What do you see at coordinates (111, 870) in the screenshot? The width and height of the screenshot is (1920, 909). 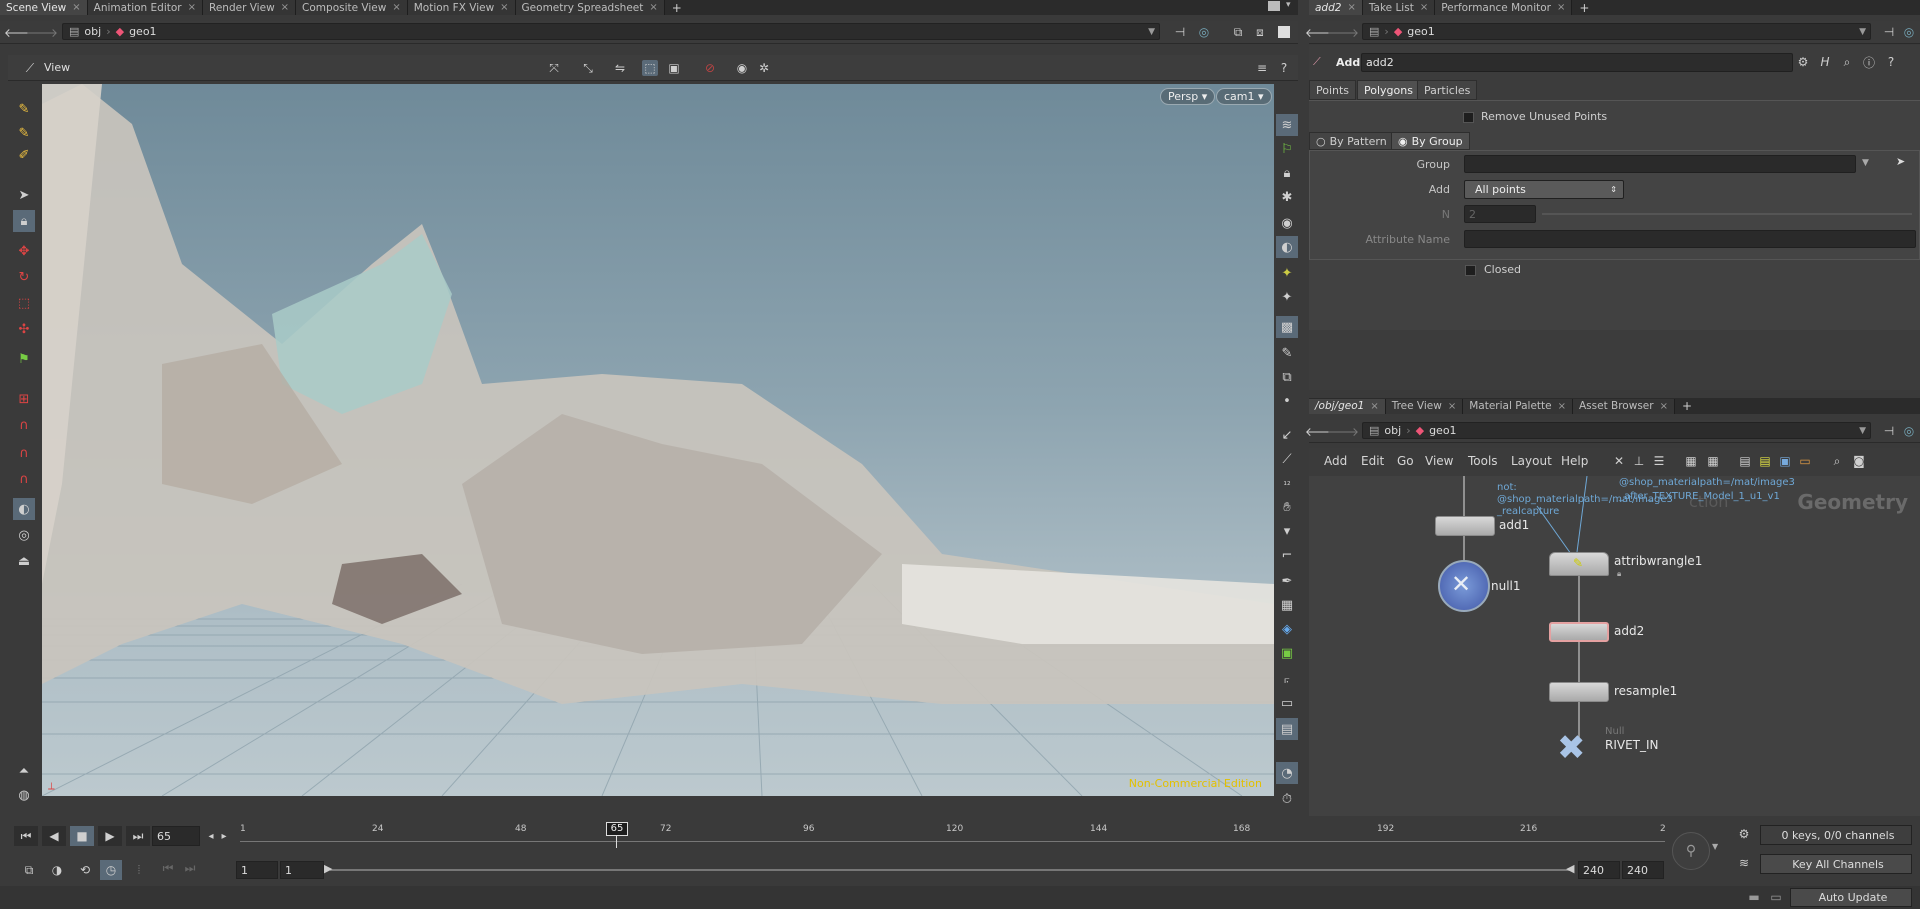 I see `clock-icon: ◷` at bounding box center [111, 870].